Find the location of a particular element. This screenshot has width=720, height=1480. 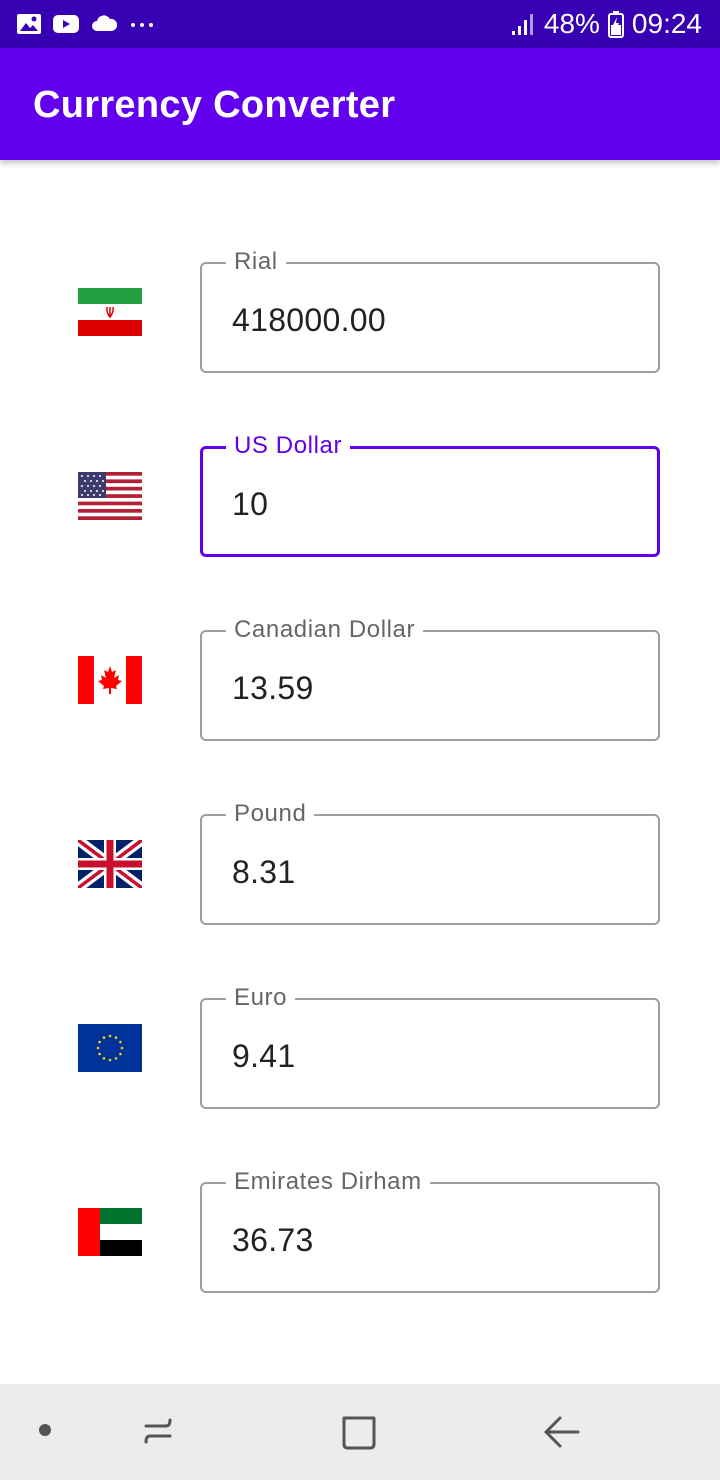

canadian-dollar-label: Canadian Dollar is located at coordinates (325, 630).